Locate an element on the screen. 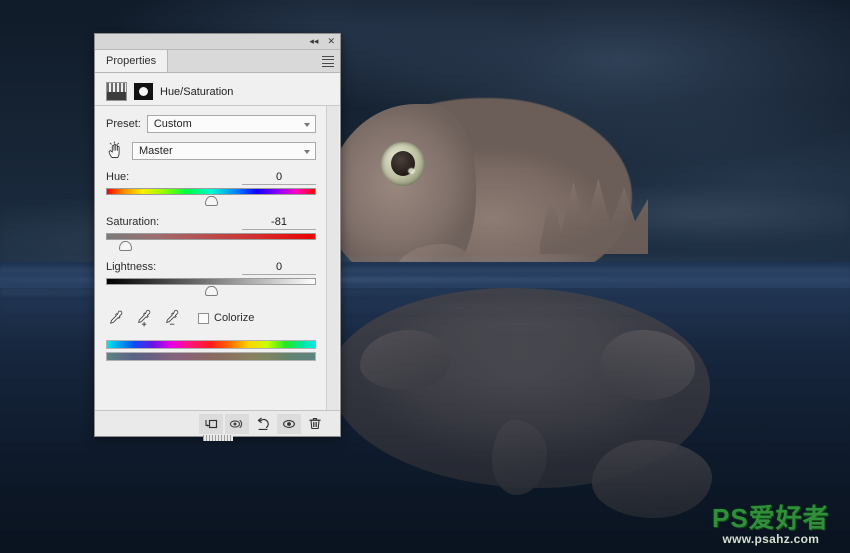 The height and width of the screenshot is (553, 850). lightness-slider-group: Lightness: 0 is located at coordinates (211, 278).